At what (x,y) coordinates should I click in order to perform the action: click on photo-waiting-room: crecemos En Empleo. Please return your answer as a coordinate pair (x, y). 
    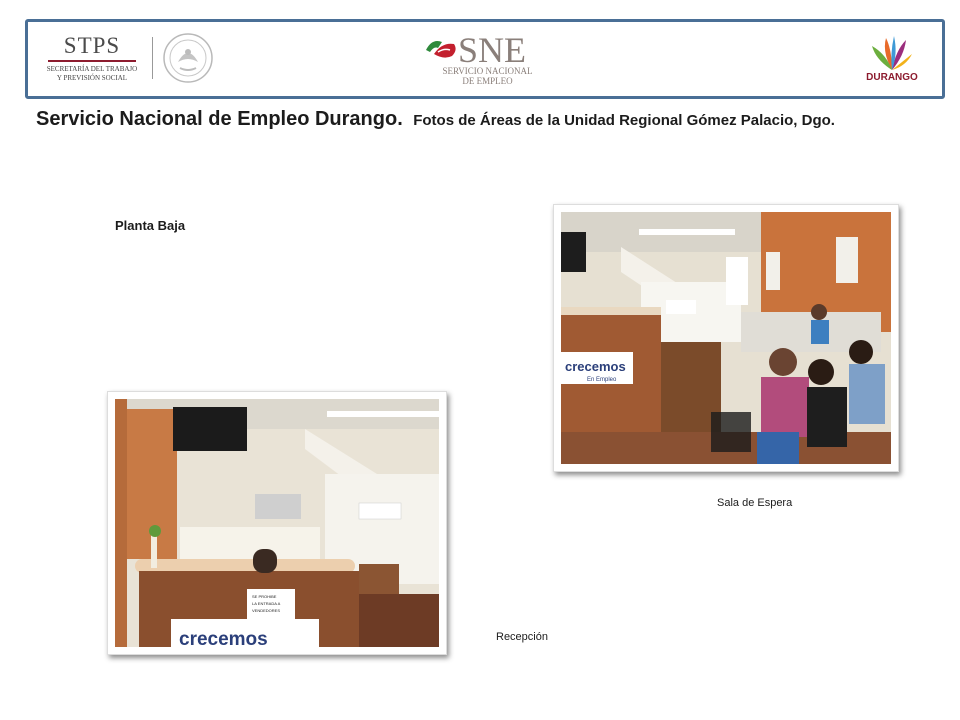
    Looking at the image, I should click on (726, 338).